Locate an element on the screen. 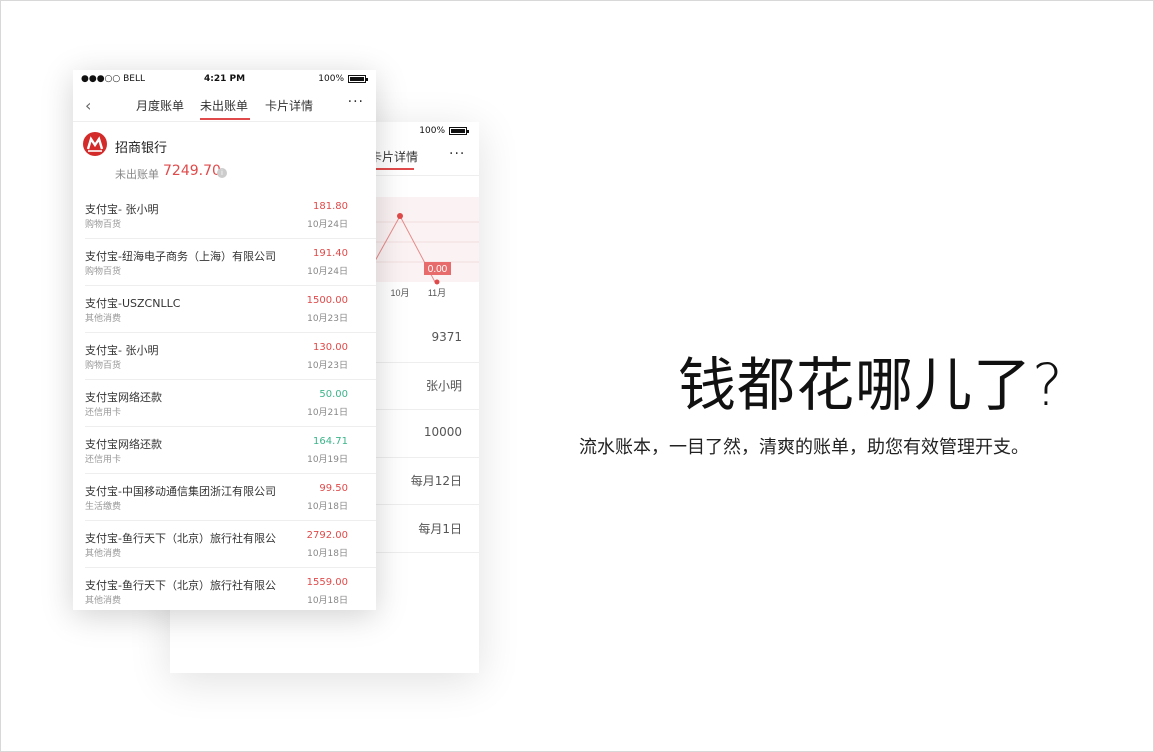  transaction-amount: 1559.00 is located at coordinates (327, 582).